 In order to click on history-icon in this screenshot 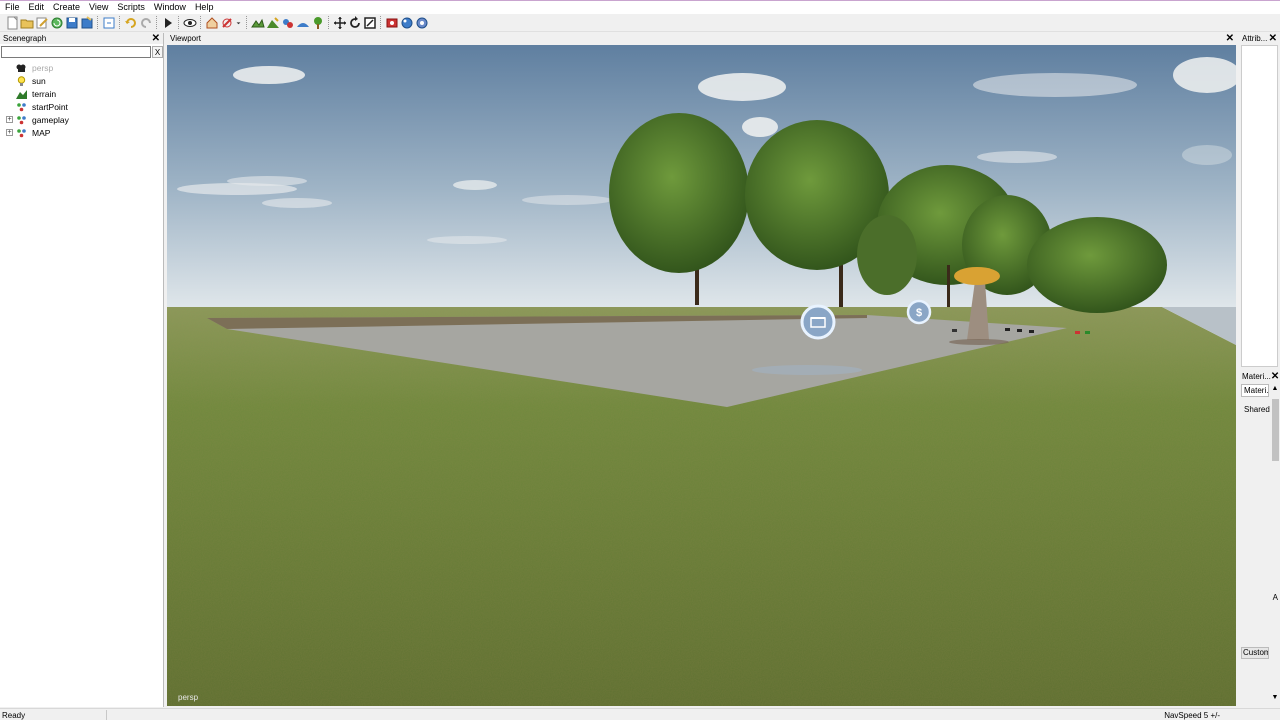, I will do `click(108, 22)`.